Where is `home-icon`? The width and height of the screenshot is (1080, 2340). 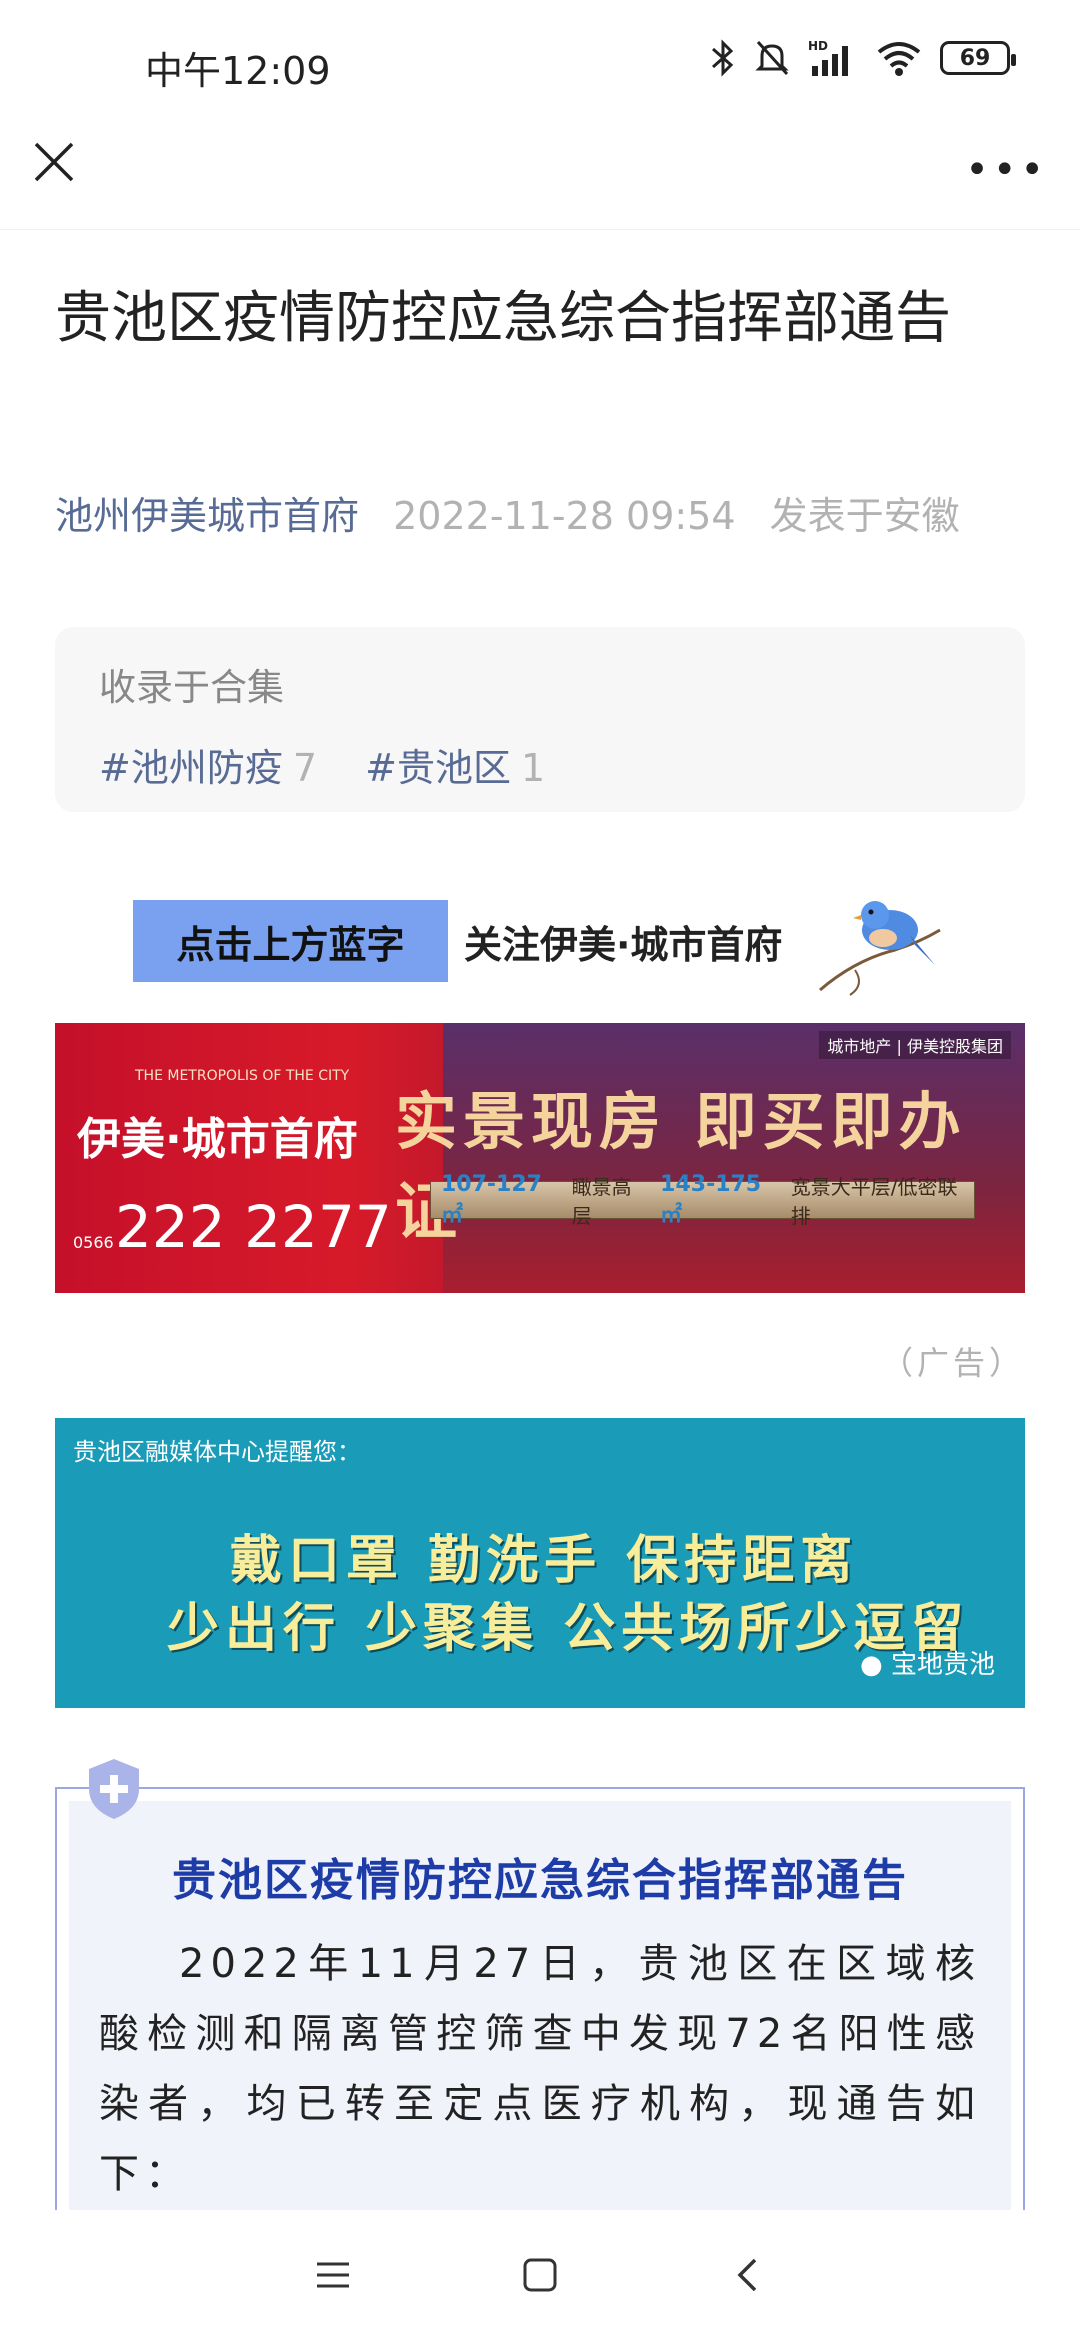 home-icon is located at coordinates (540, 2275).